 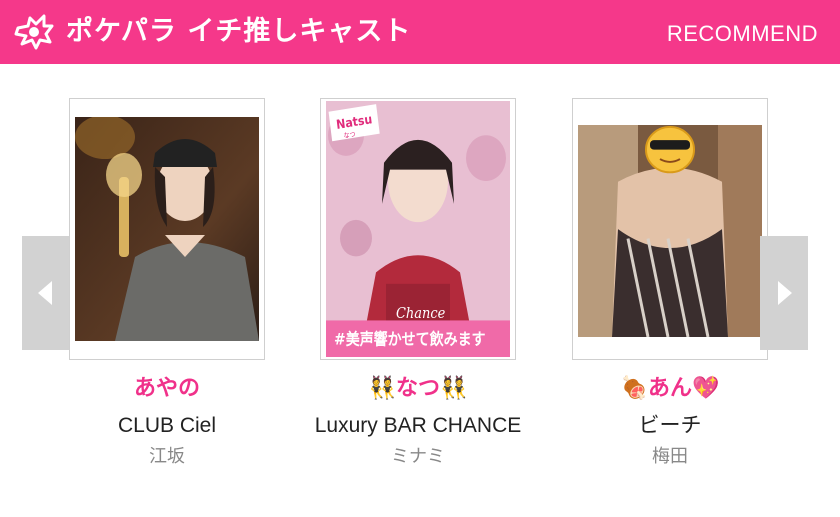 What do you see at coordinates (167, 456) in the screenshot?
I see `cast-area: 江坂` at bounding box center [167, 456].